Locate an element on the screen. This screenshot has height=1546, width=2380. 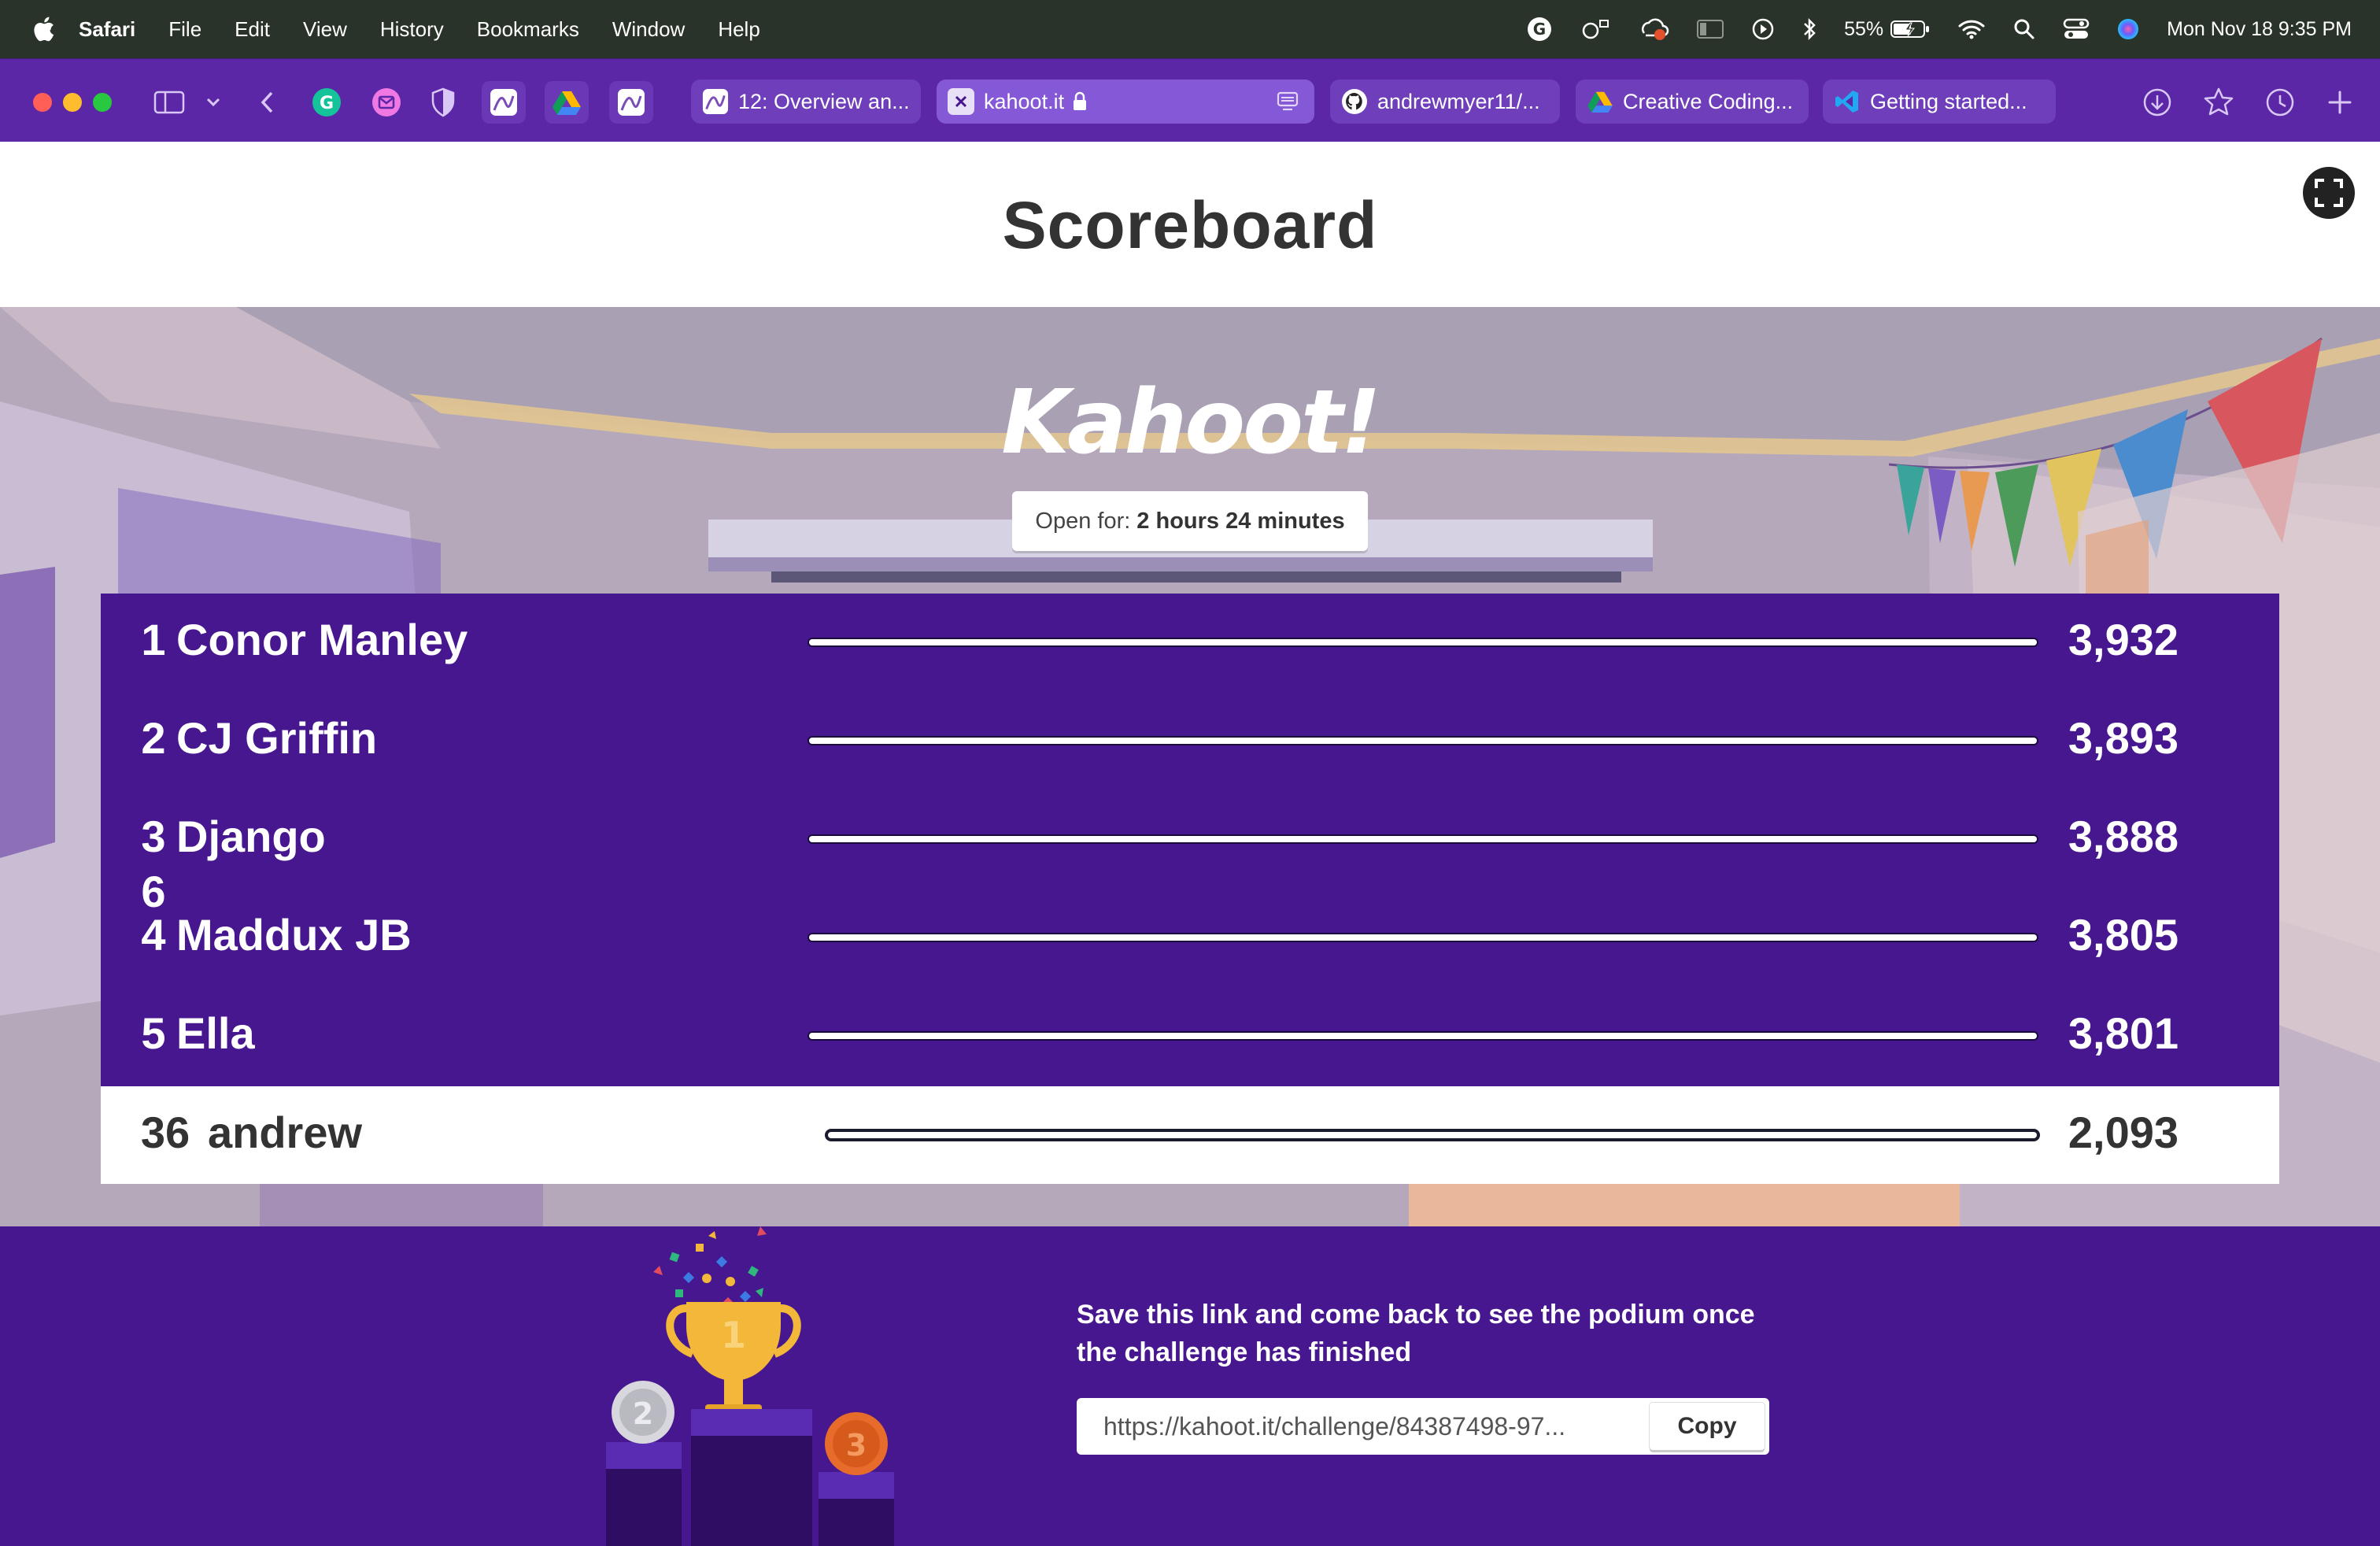
open-for-badge: Open for: 2 hours 24 minutes is located at coordinates (1190, 521).